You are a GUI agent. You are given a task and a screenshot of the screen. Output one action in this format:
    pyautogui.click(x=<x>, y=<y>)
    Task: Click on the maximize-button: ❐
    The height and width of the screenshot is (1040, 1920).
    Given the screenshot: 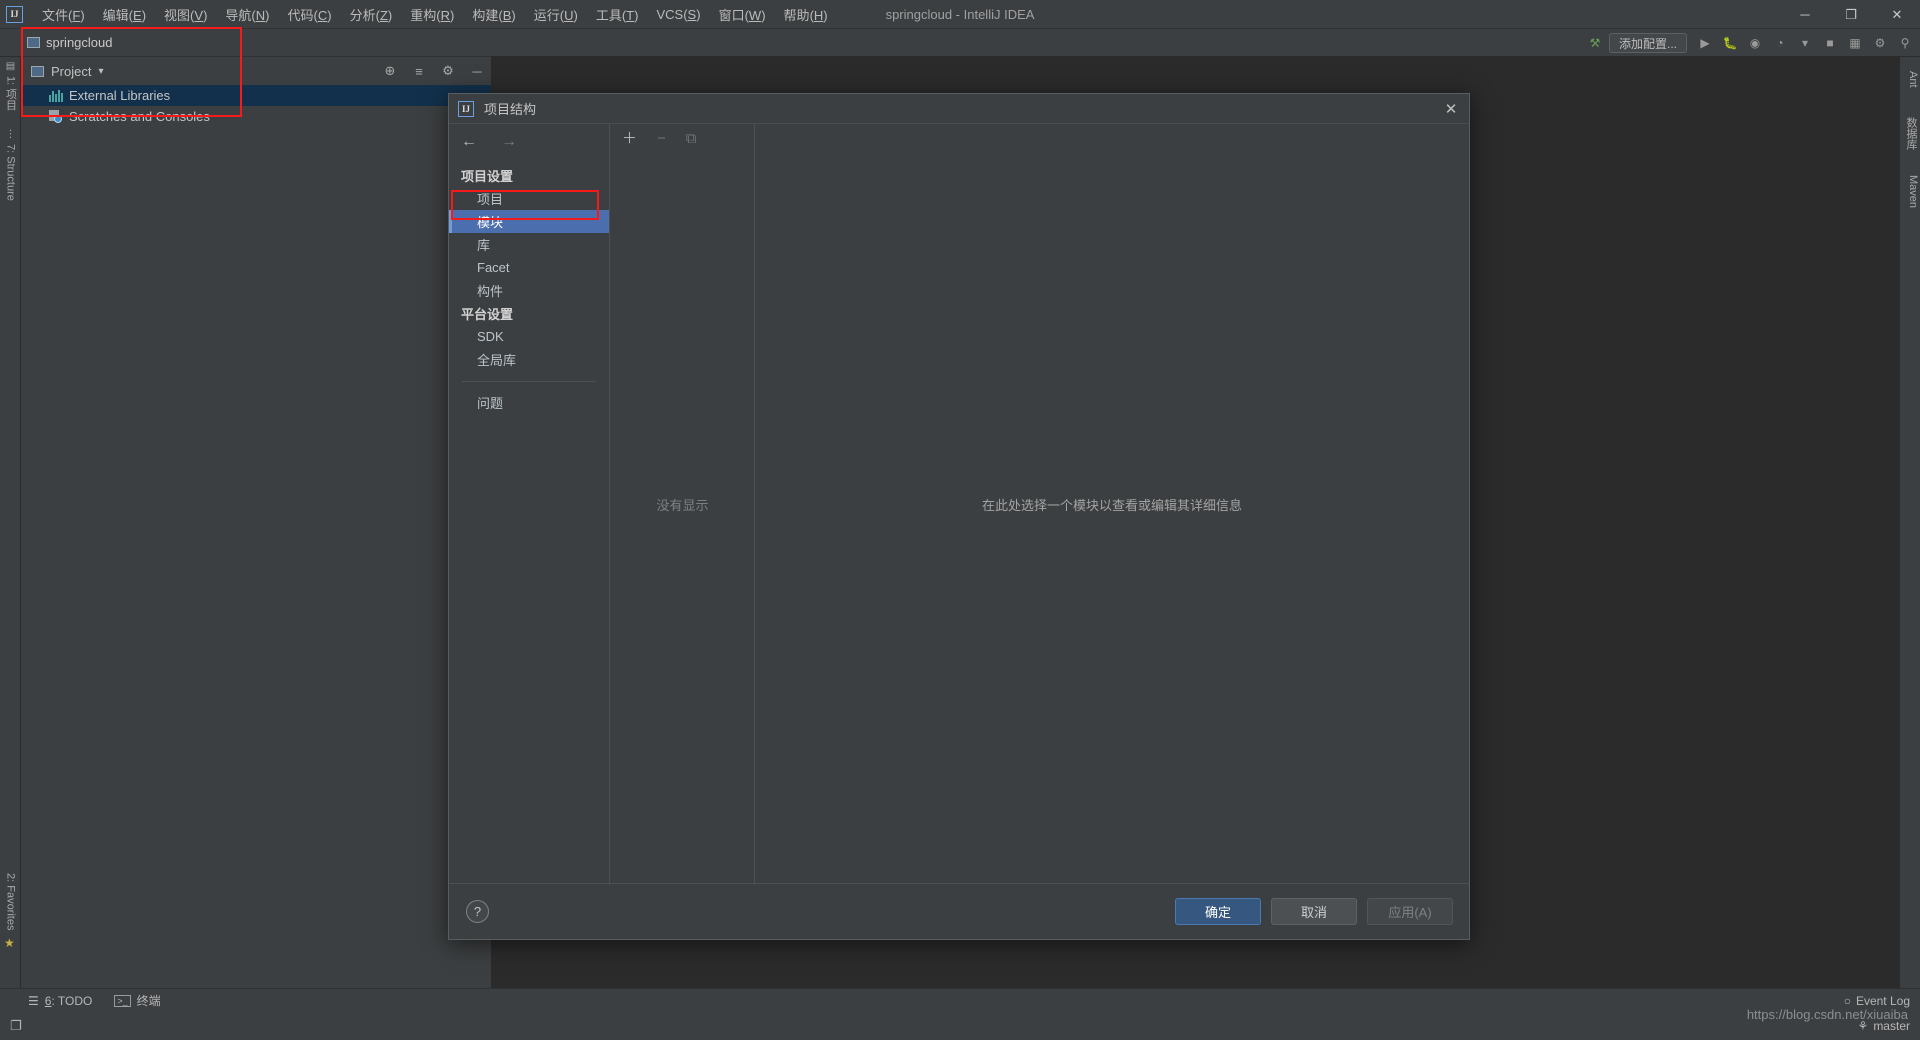 What is the action you would take?
    pyautogui.click(x=1851, y=14)
    